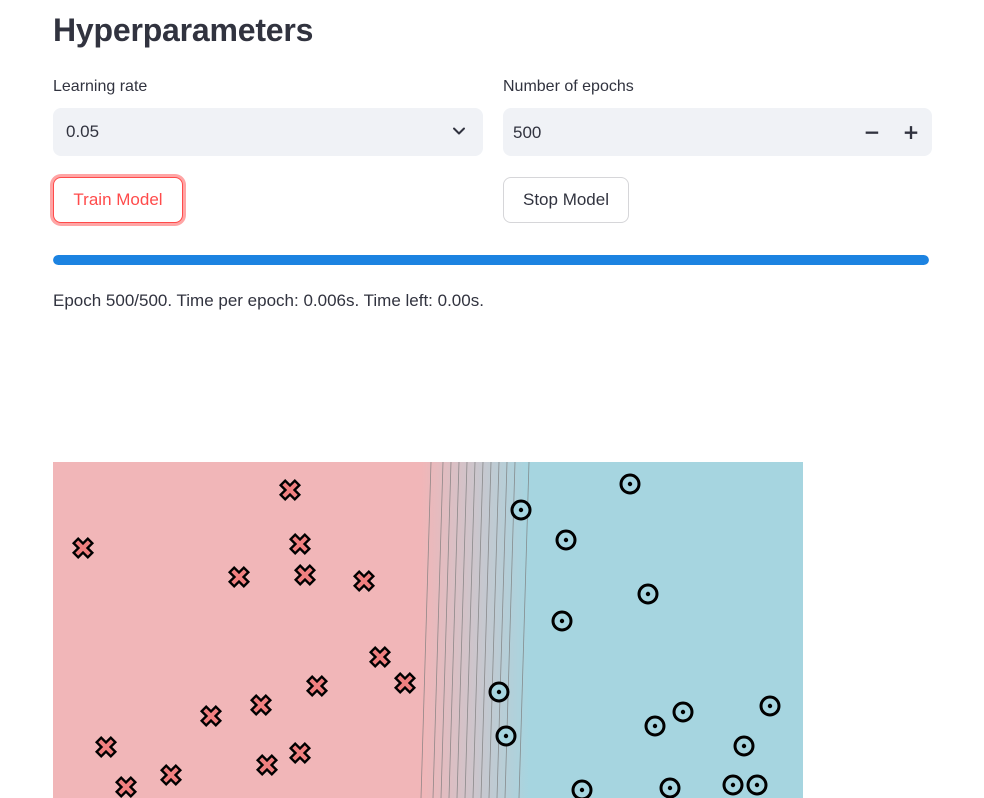  I want to click on learning-rate-select: 0.05, so click(268, 132).